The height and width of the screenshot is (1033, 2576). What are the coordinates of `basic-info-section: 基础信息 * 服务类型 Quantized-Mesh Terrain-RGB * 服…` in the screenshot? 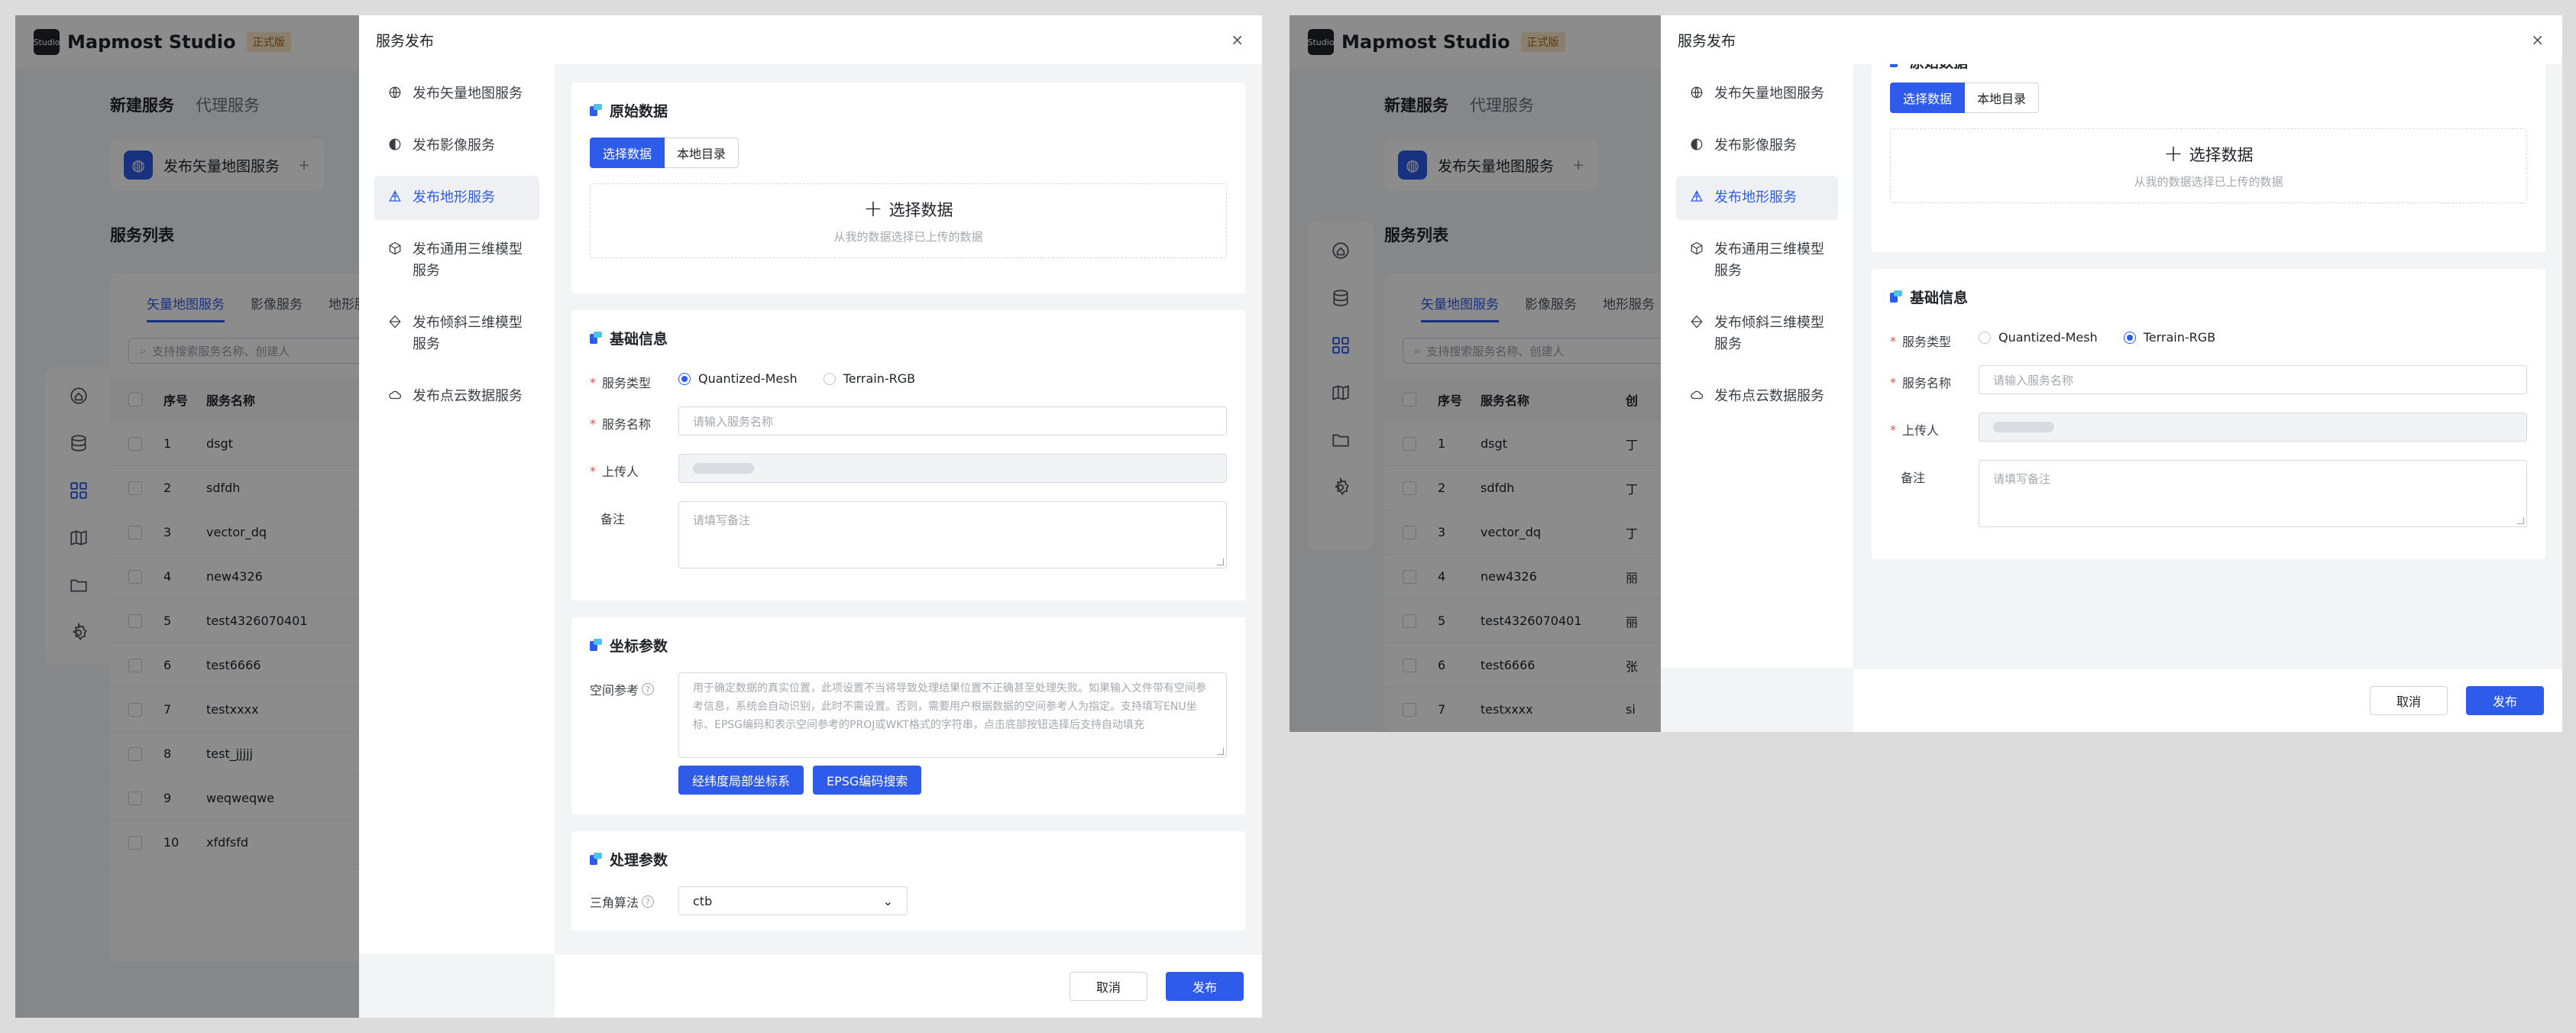 It's located at (908, 455).